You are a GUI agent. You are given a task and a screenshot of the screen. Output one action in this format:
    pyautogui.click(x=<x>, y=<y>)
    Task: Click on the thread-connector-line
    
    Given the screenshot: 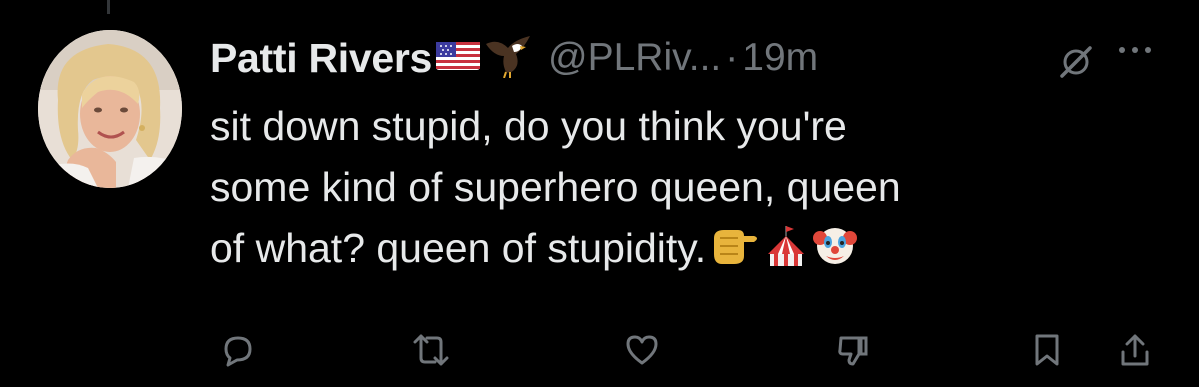 What is the action you would take?
    pyautogui.click(x=108, y=7)
    